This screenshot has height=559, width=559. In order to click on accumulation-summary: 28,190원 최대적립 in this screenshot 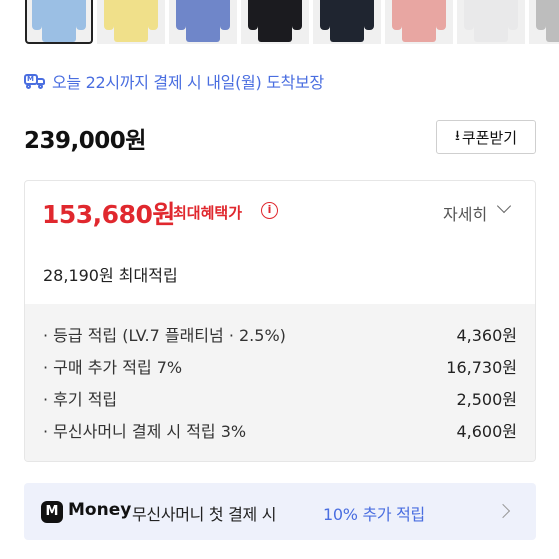, I will do `click(280, 273)`.